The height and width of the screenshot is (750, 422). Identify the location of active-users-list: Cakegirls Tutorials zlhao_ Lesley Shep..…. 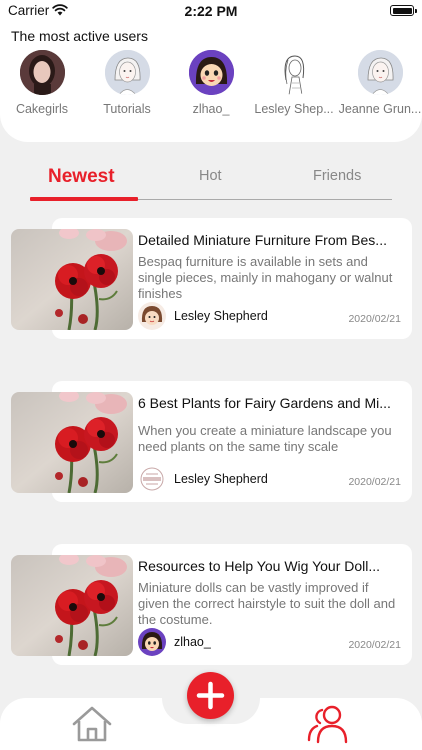
(211, 86).